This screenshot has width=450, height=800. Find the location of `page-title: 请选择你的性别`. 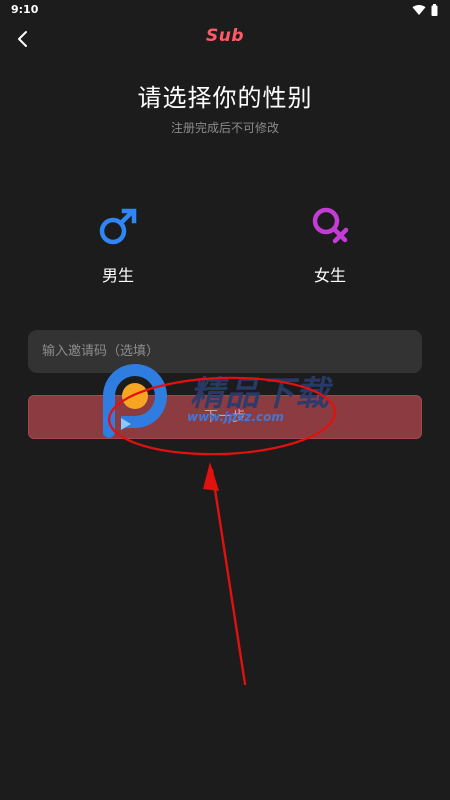

page-title: 请选择你的性别 is located at coordinates (225, 98).